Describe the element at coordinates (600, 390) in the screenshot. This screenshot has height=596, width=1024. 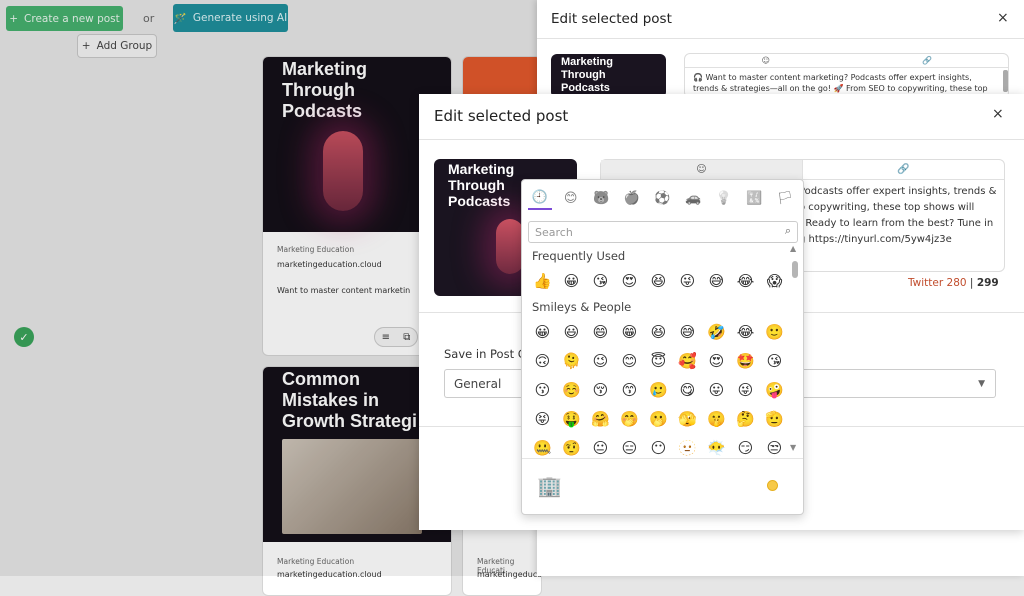
I see `emoji-item: 😚` at that location.